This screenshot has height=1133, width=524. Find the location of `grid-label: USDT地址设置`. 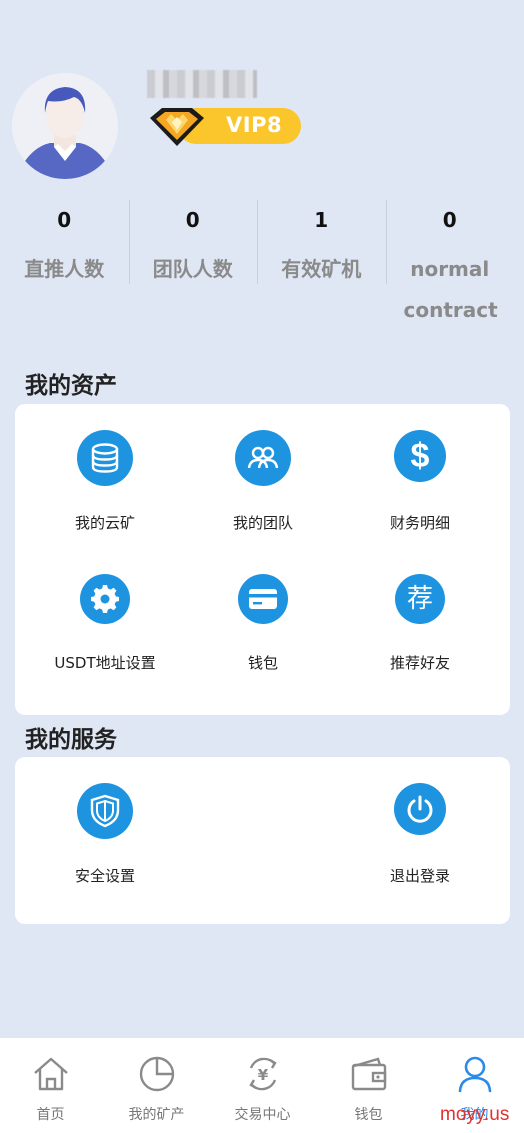

grid-label: USDT地址设置 is located at coordinates (105, 663).